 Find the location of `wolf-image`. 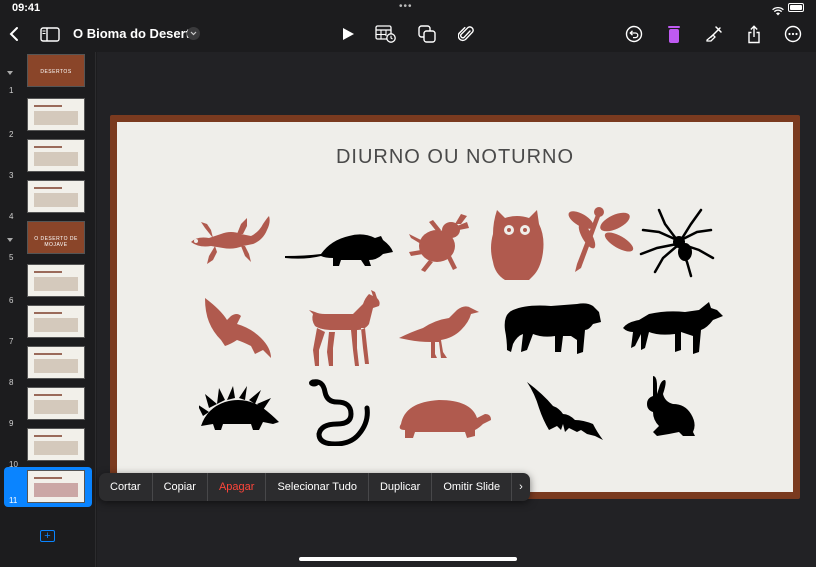

wolf-image is located at coordinates (673, 328).